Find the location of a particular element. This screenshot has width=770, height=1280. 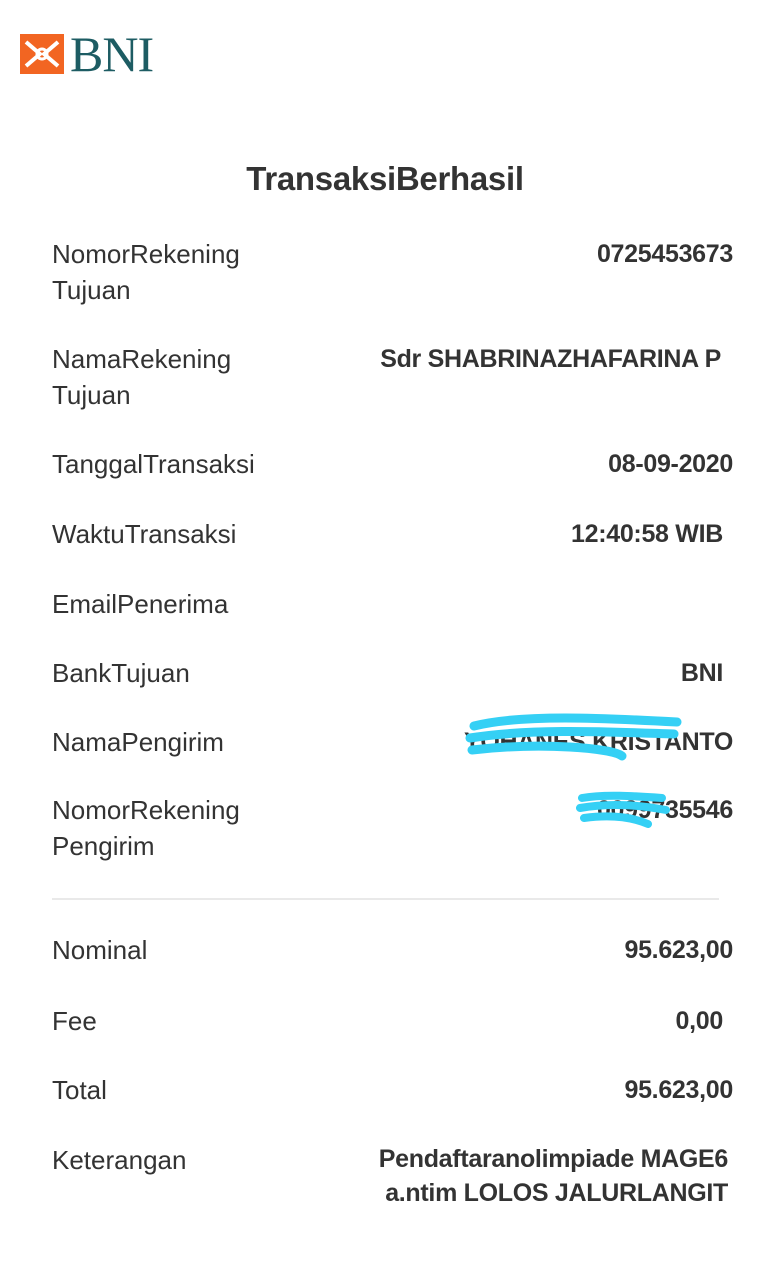

detail-value: 08-09-2020 is located at coordinates (670, 464).